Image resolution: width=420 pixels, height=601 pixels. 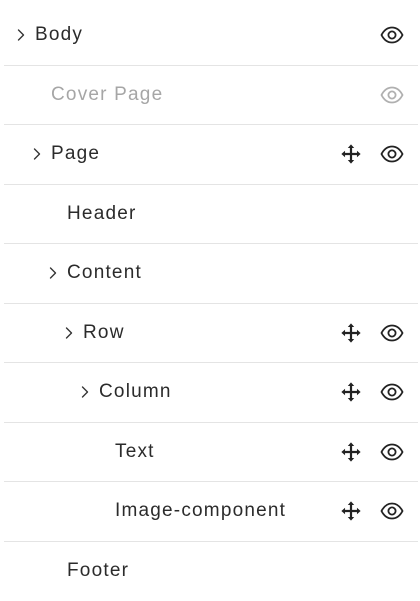 I want to click on tree-item-label: Text, so click(x=135, y=452).